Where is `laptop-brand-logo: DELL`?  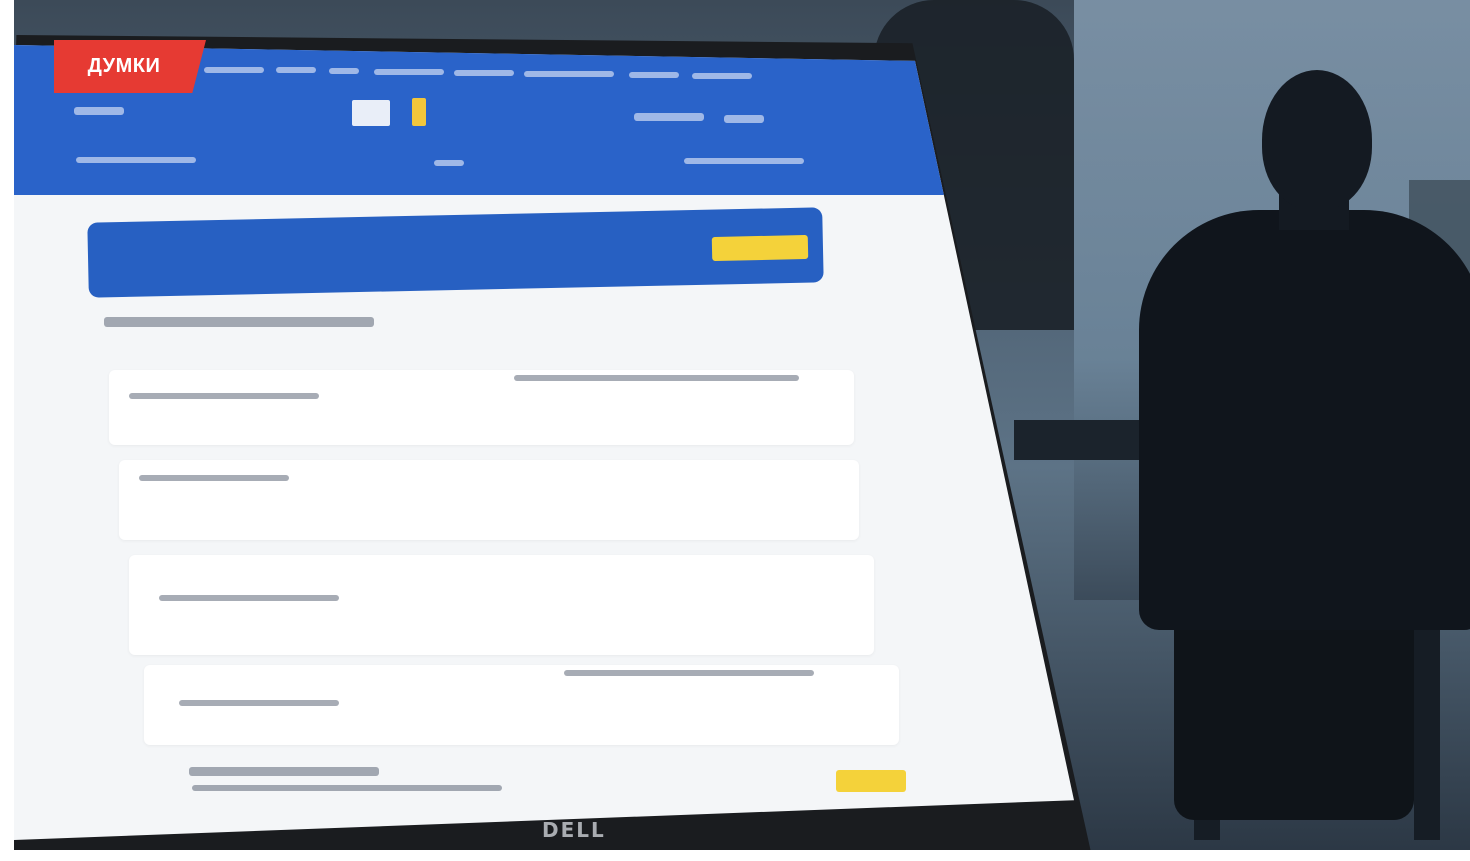 laptop-brand-logo: DELL is located at coordinates (574, 830).